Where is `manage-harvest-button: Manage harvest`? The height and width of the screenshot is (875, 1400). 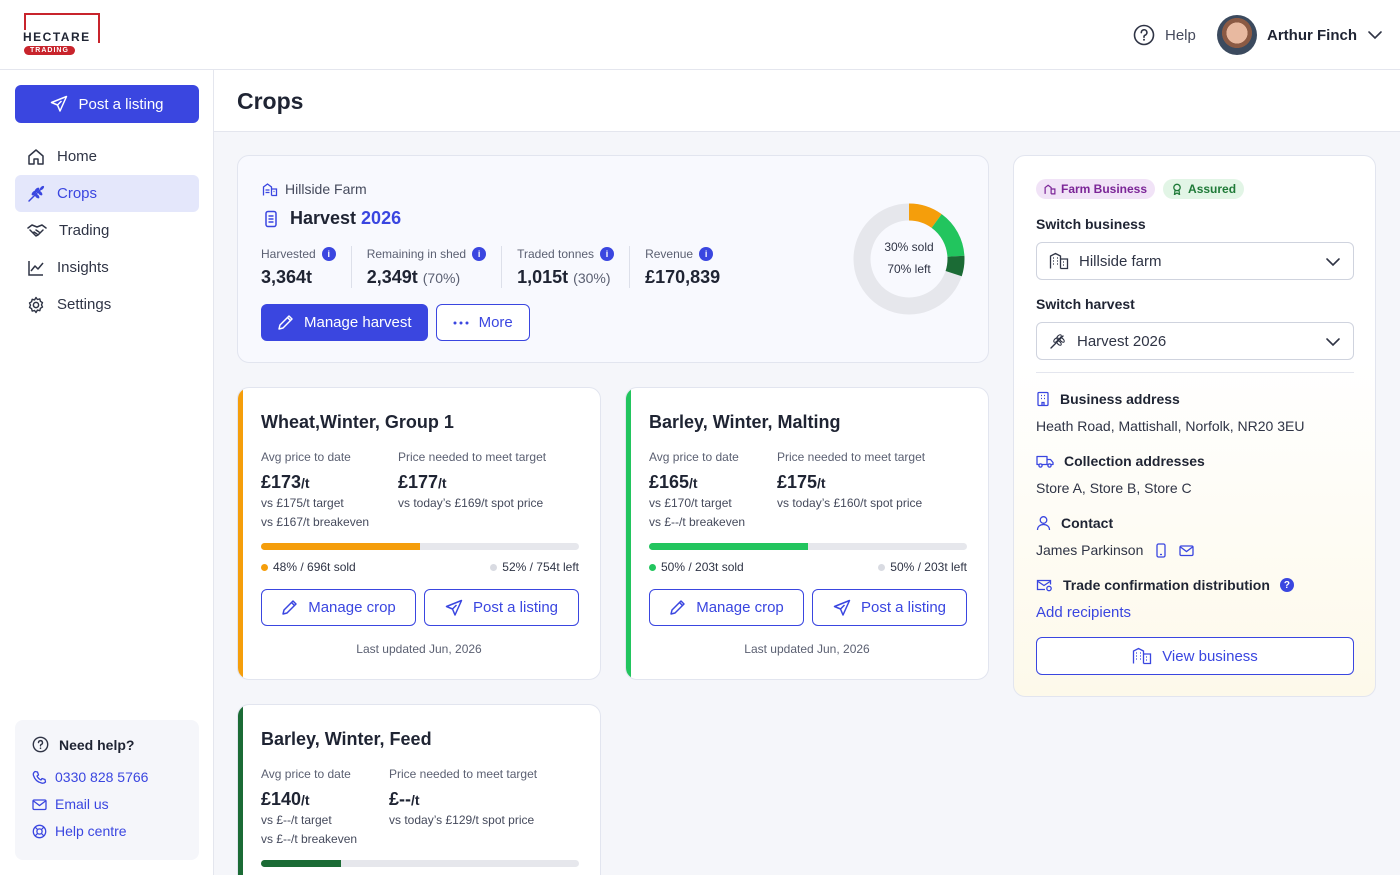
manage-harvest-button: Manage harvest is located at coordinates (344, 322).